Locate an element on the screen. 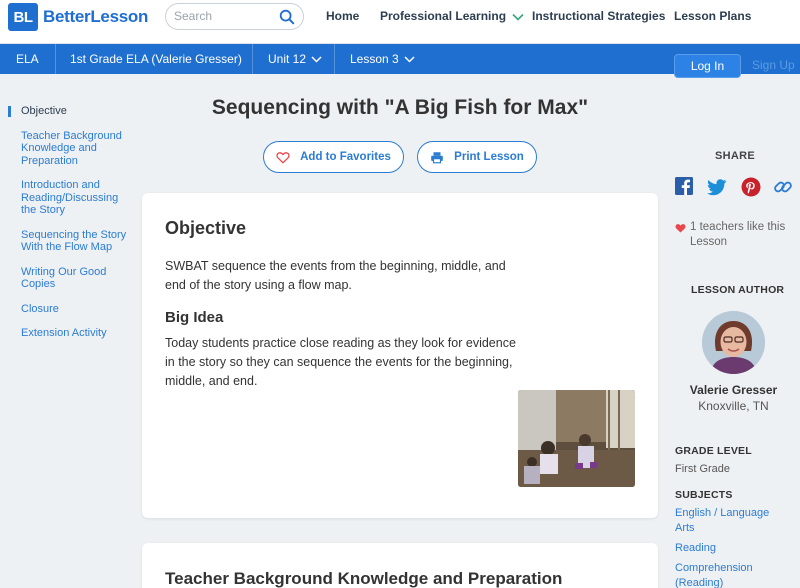 This screenshot has height=588, width=800. betterlesson-logo: BL BetterLesson is located at coordinates (78, 17).